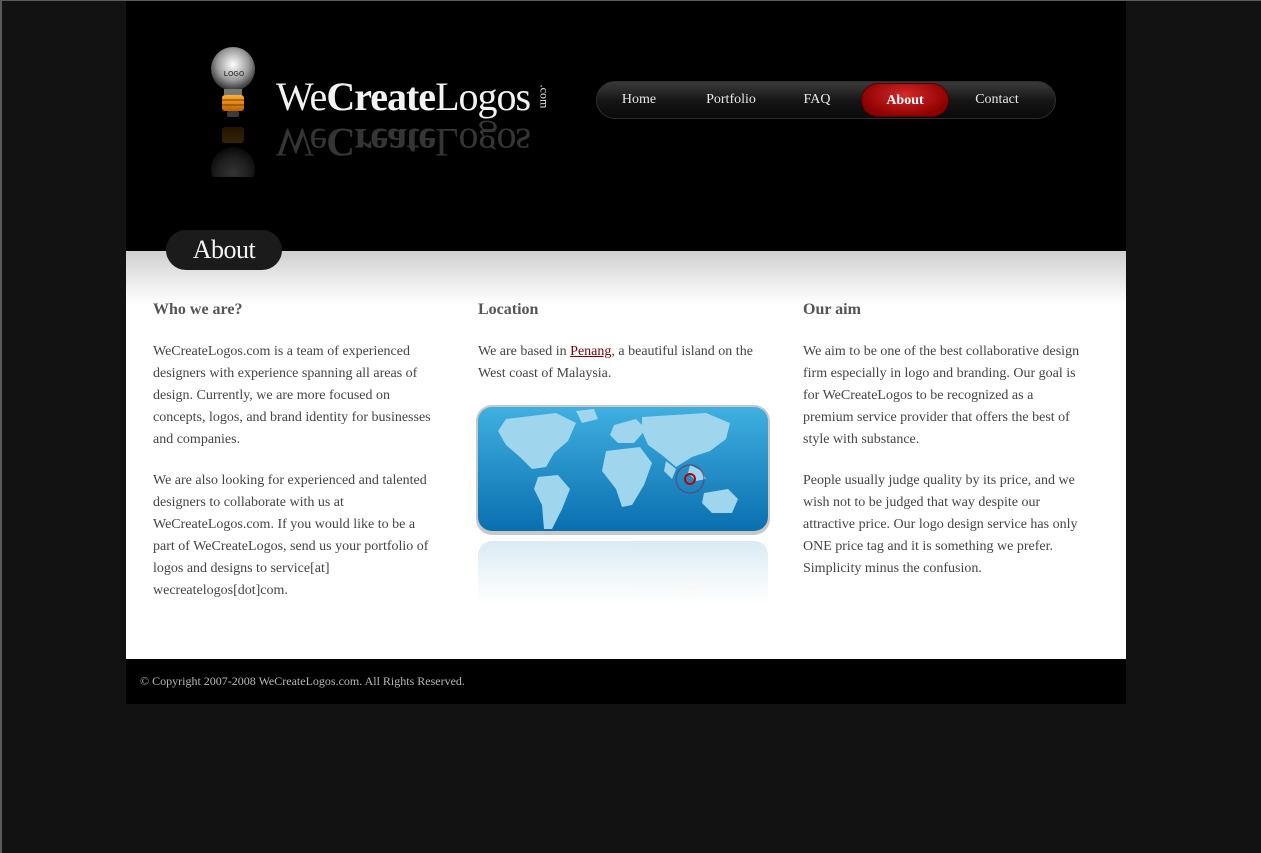 The height and width of the screenshot is (853, 1261). What do you see at coordinates (731, 100) in the screenshot?
I see `nav-portfolio: Portfolio` at bounding box center [731, 100].